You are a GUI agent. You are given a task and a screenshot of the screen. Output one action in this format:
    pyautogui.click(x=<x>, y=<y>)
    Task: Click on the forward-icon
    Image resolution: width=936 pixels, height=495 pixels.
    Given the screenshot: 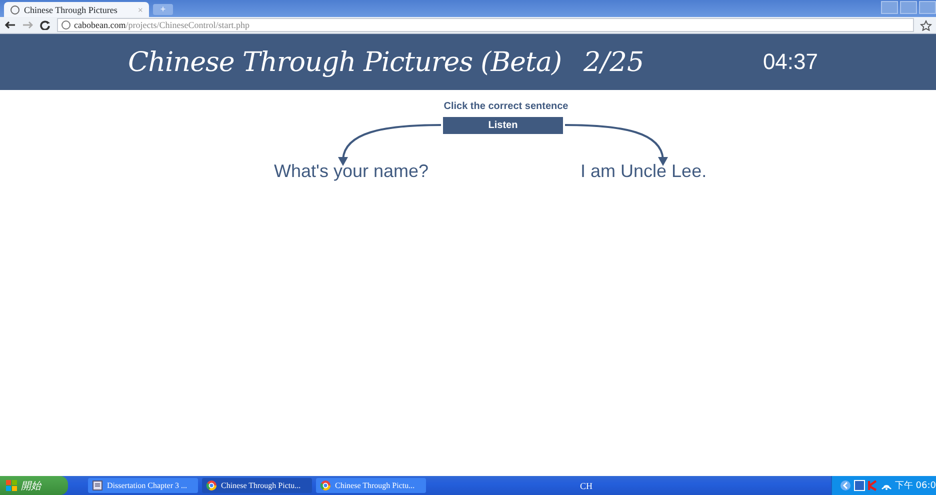 What is the action you would take?
    pyautogui.click(x=28, y=25)
    